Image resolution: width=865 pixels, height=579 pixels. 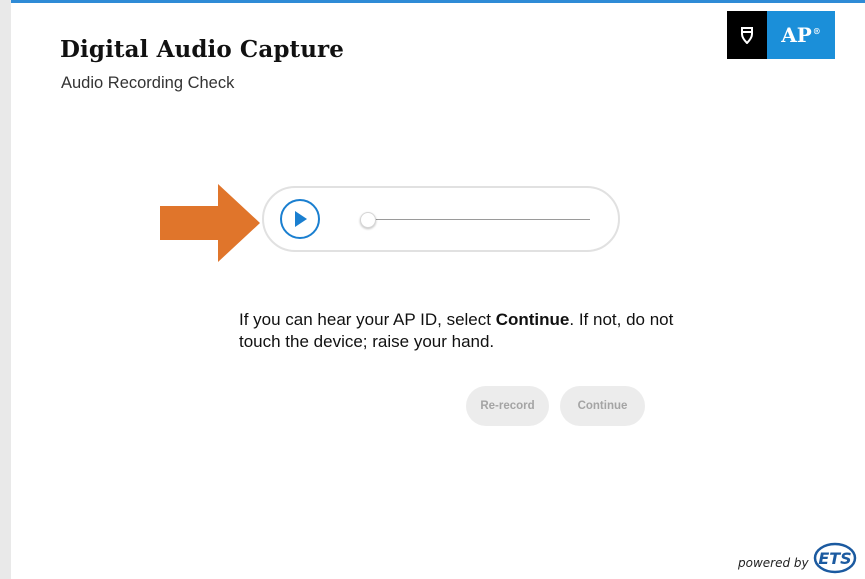 What do you see at coordinates (602, 406) in the screenshot?
I see `continue-button: Continue` at bounding box center [602, 406].